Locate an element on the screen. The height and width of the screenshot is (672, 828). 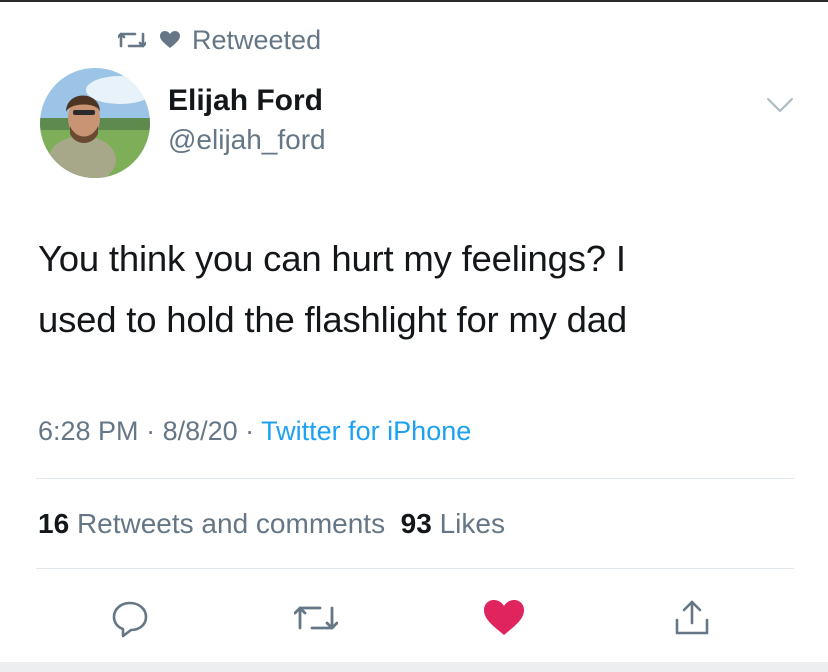
top-border is located at coordinates (414, 1).